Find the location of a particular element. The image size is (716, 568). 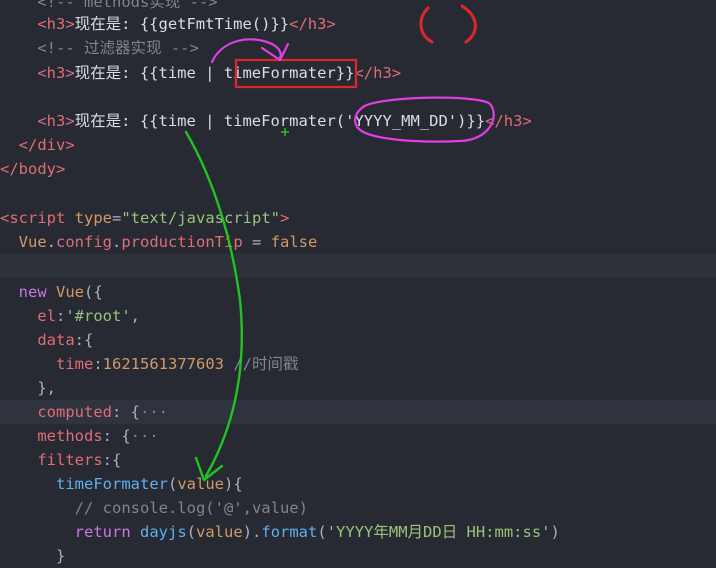

timestamp-number: 1621561377603 is located at coordinates (163, 364).